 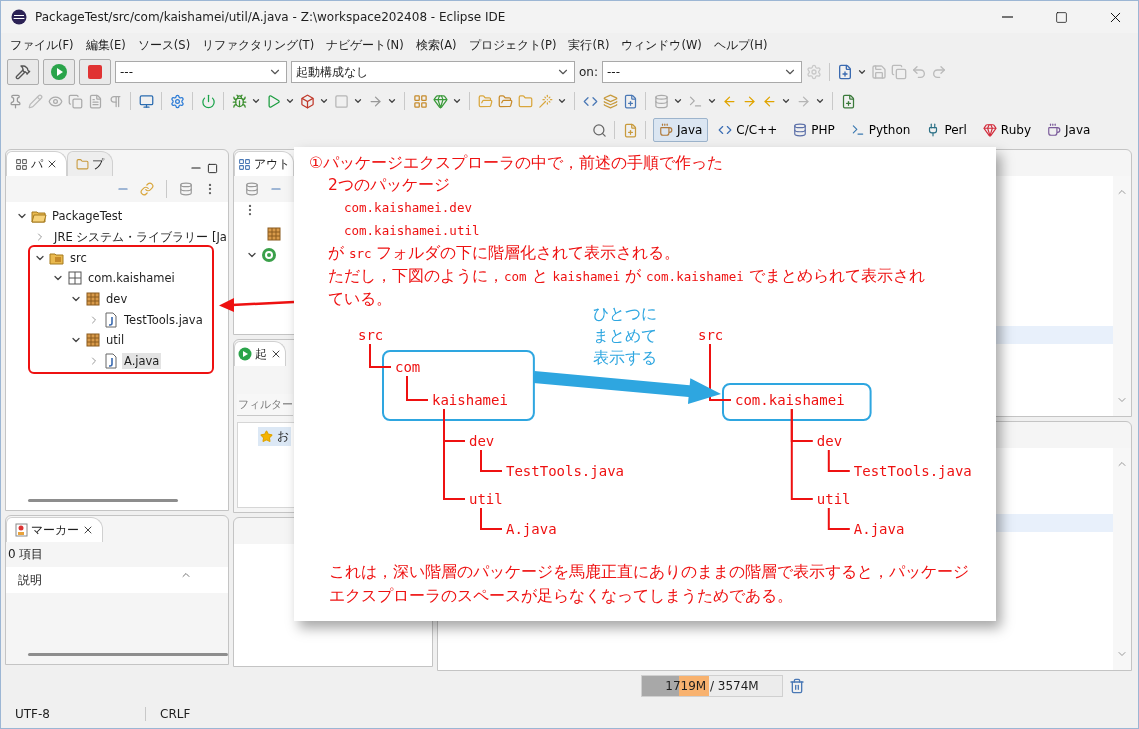 I want to click on build-button, so click(x=23, y=72).